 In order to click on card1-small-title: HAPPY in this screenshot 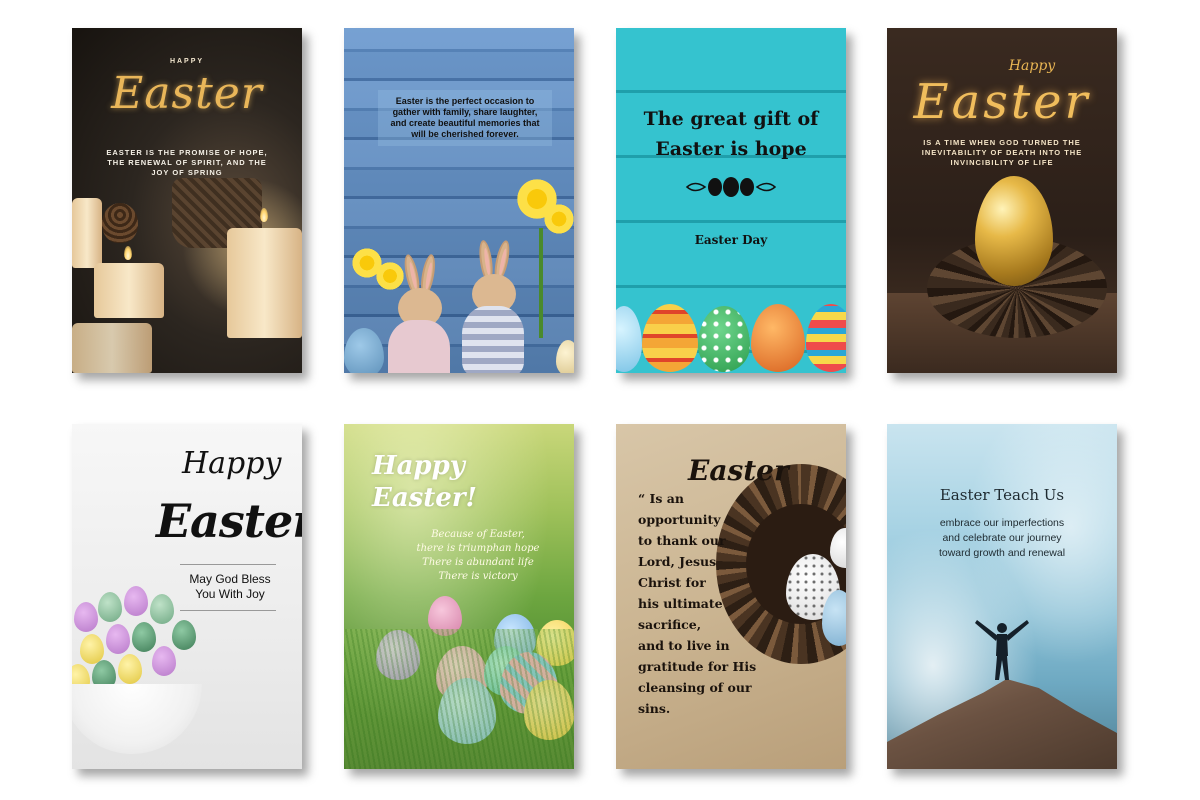, I will do `click(187, 61)`.